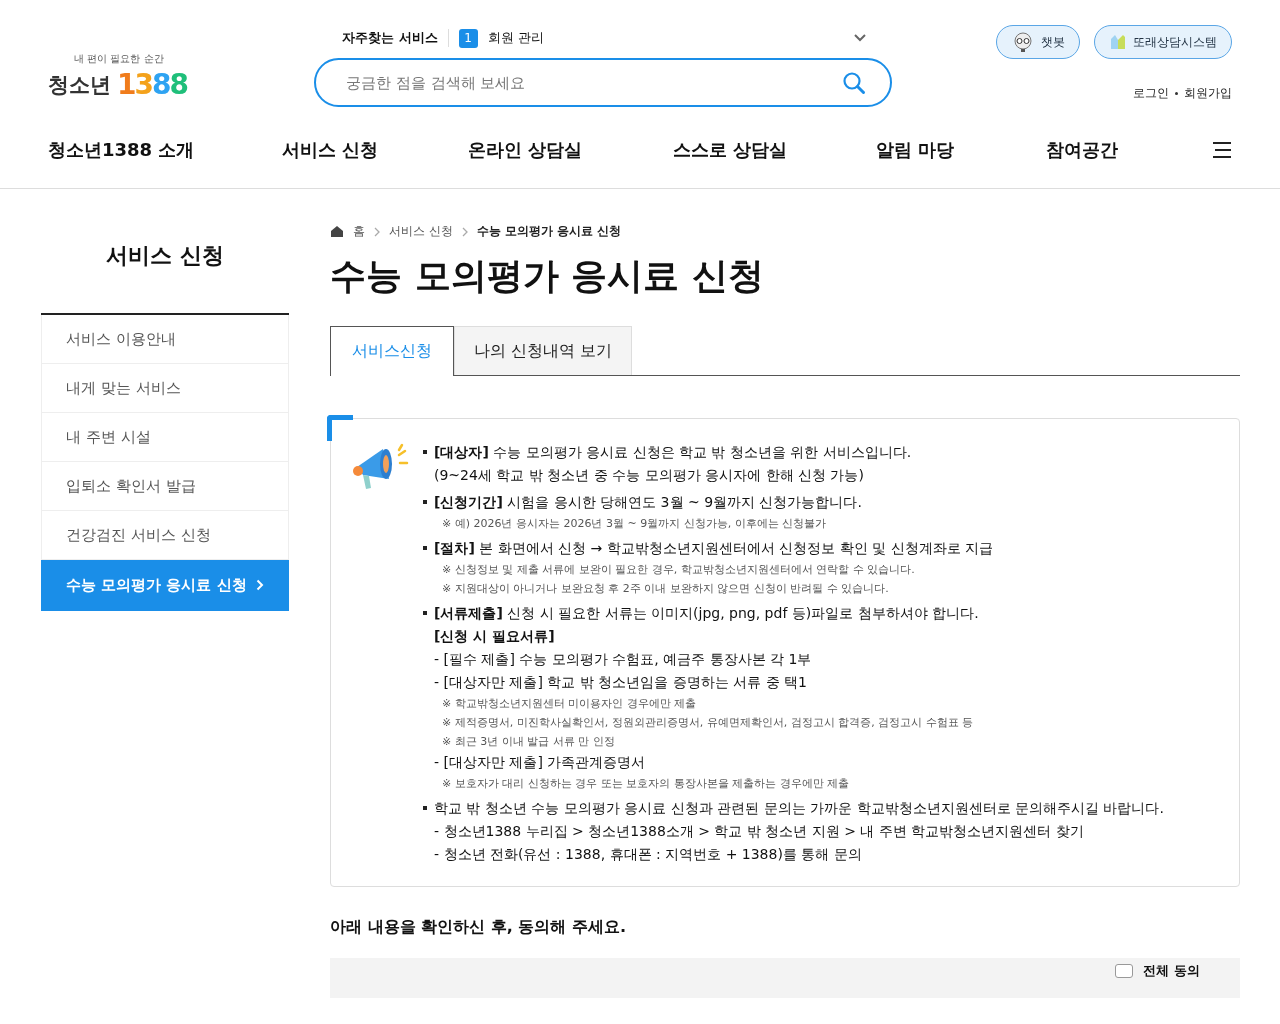 This screenshot has height=1024, width=1280. What do you see at coordinates (495, 636) in the screenshot?
I see `notice-heading: [신청 시 필요서류]` at bounding box center [495, 636].